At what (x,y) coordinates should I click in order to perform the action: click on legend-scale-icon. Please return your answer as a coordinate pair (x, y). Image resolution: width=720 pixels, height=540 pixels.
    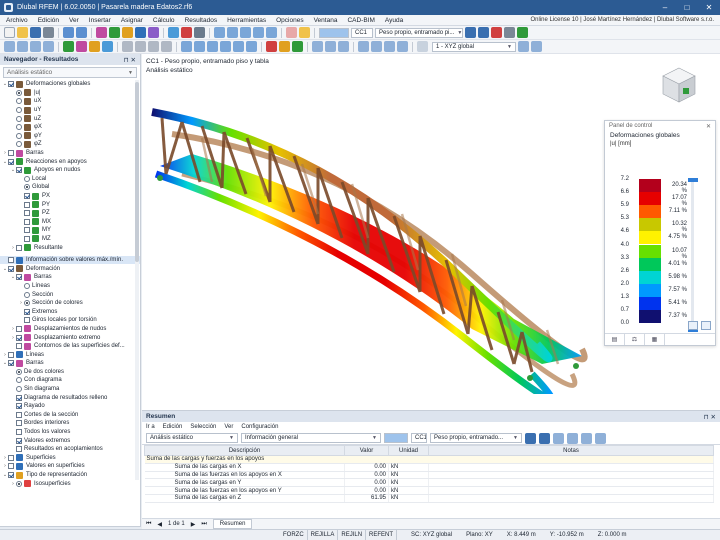
    Looking at the image, I should click on (706, 325).